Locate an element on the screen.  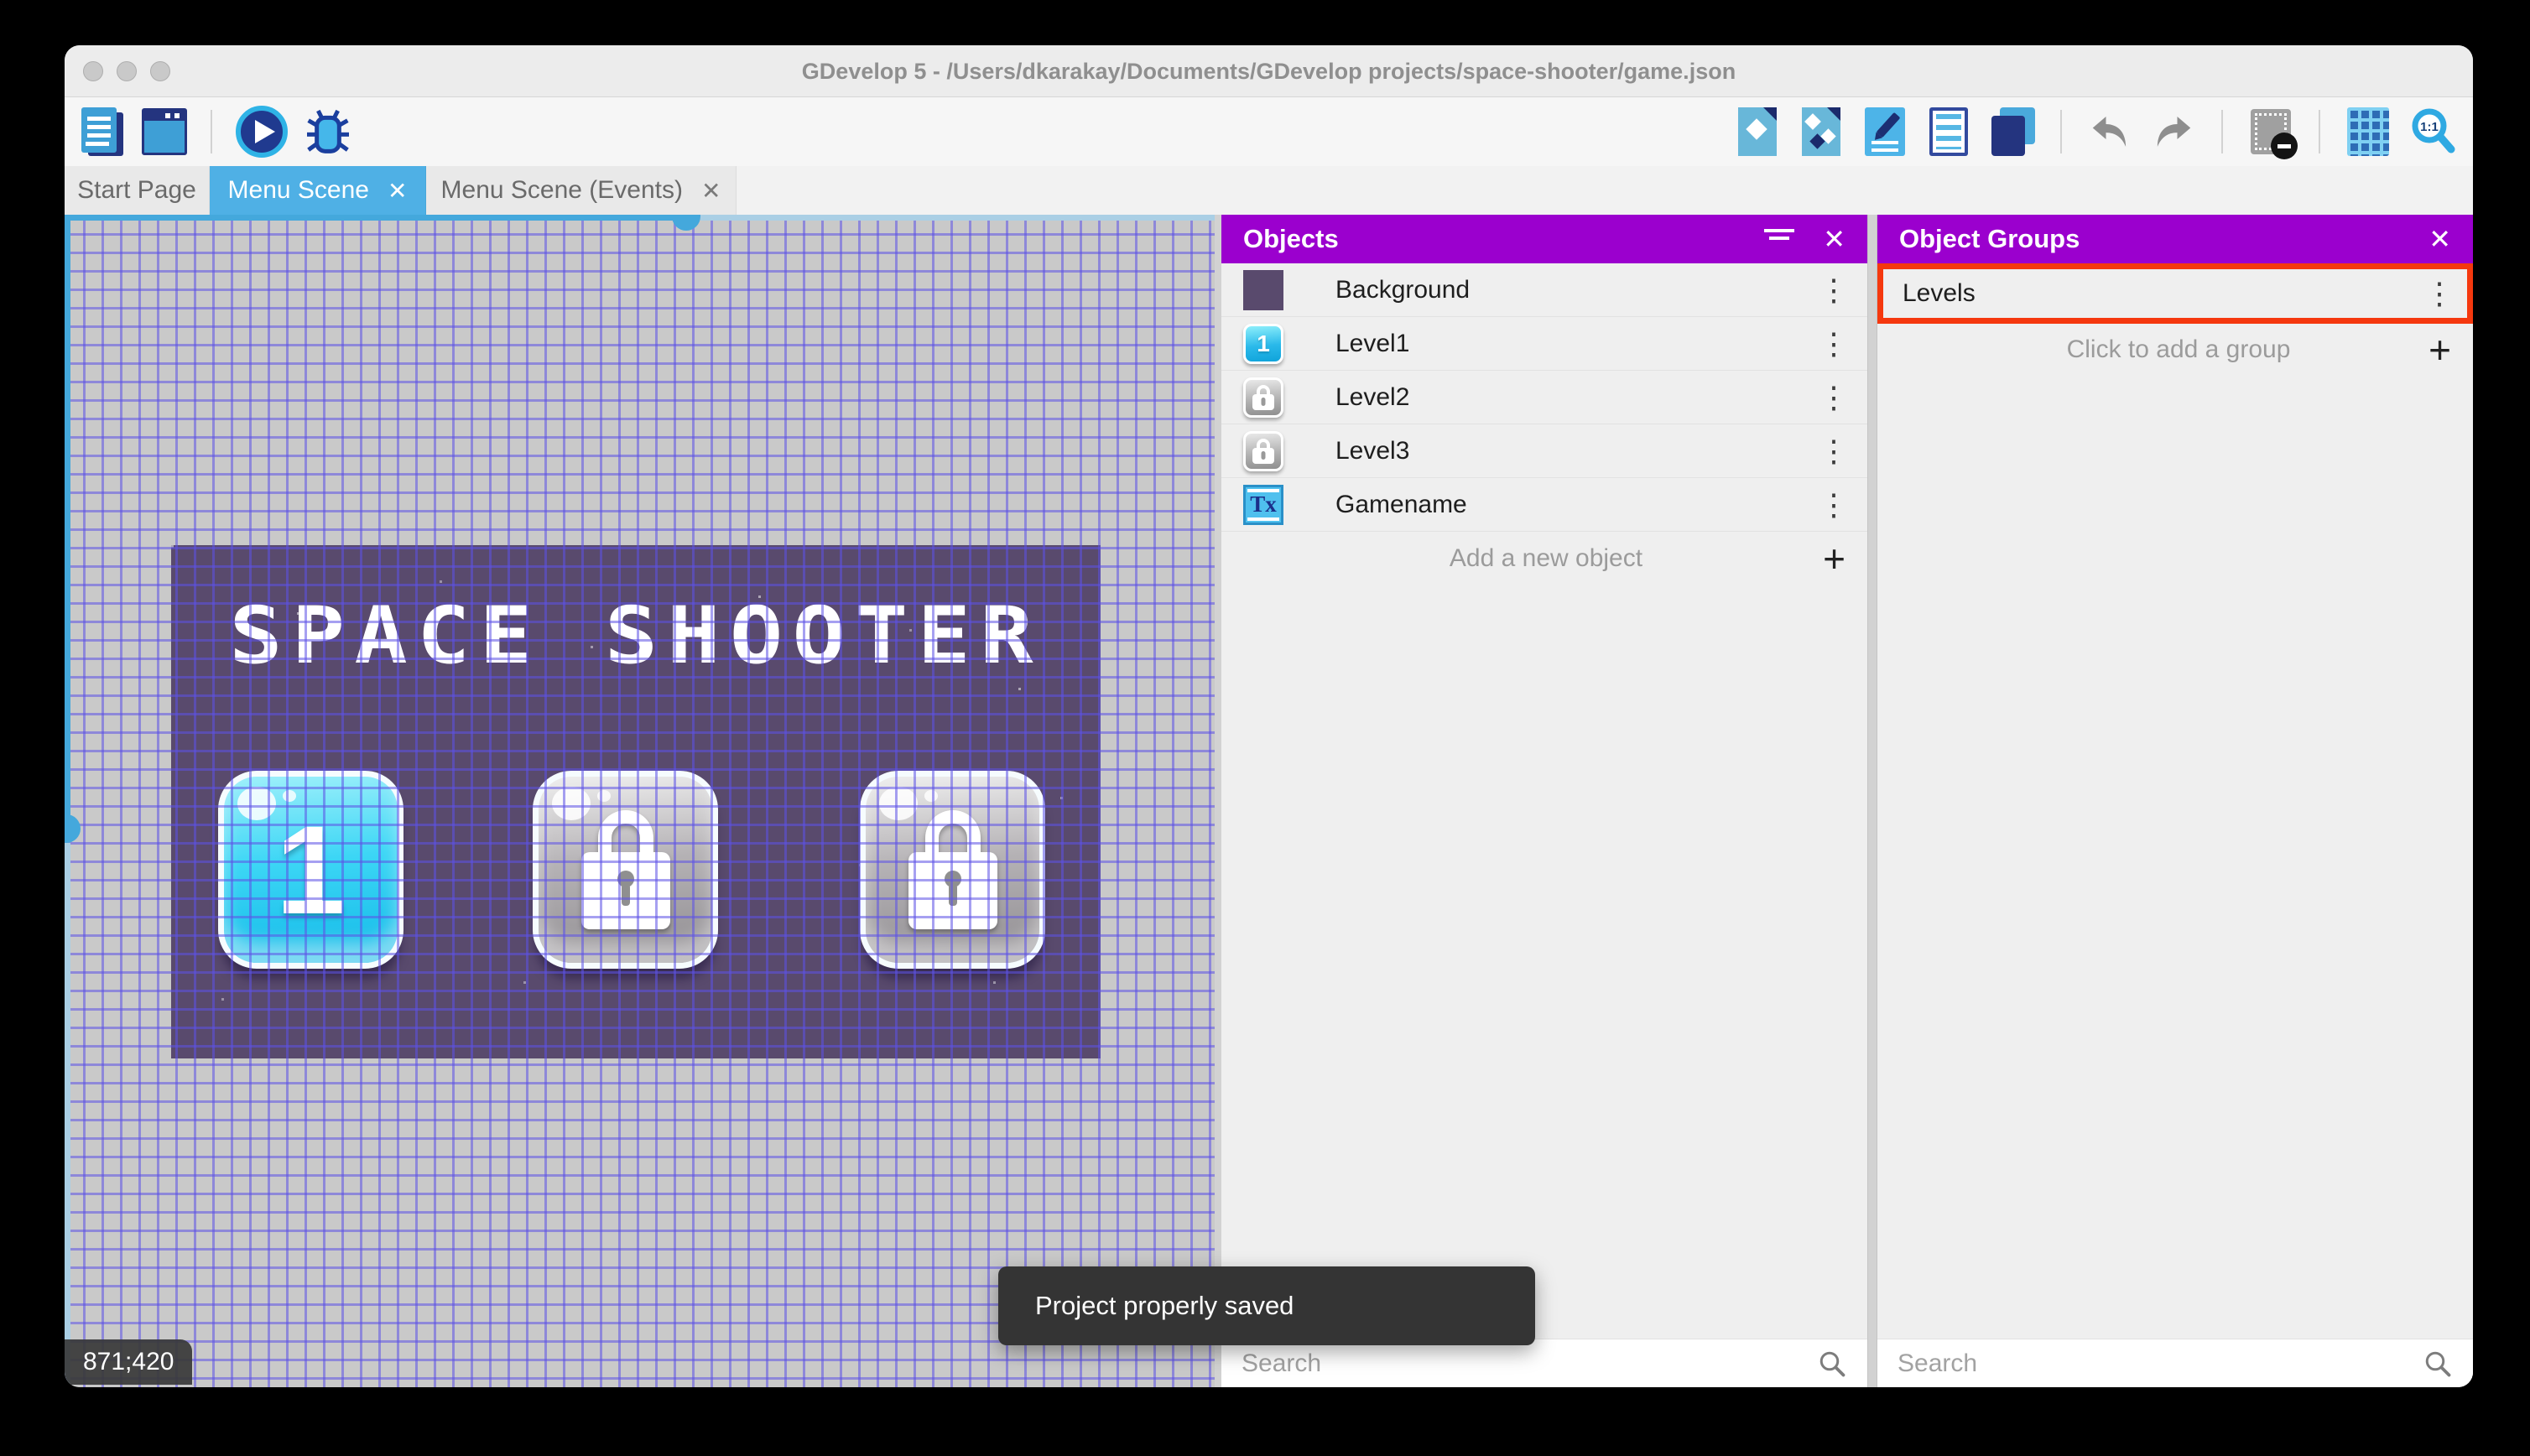
level-number: 1 is located at coordinates (310, 869).